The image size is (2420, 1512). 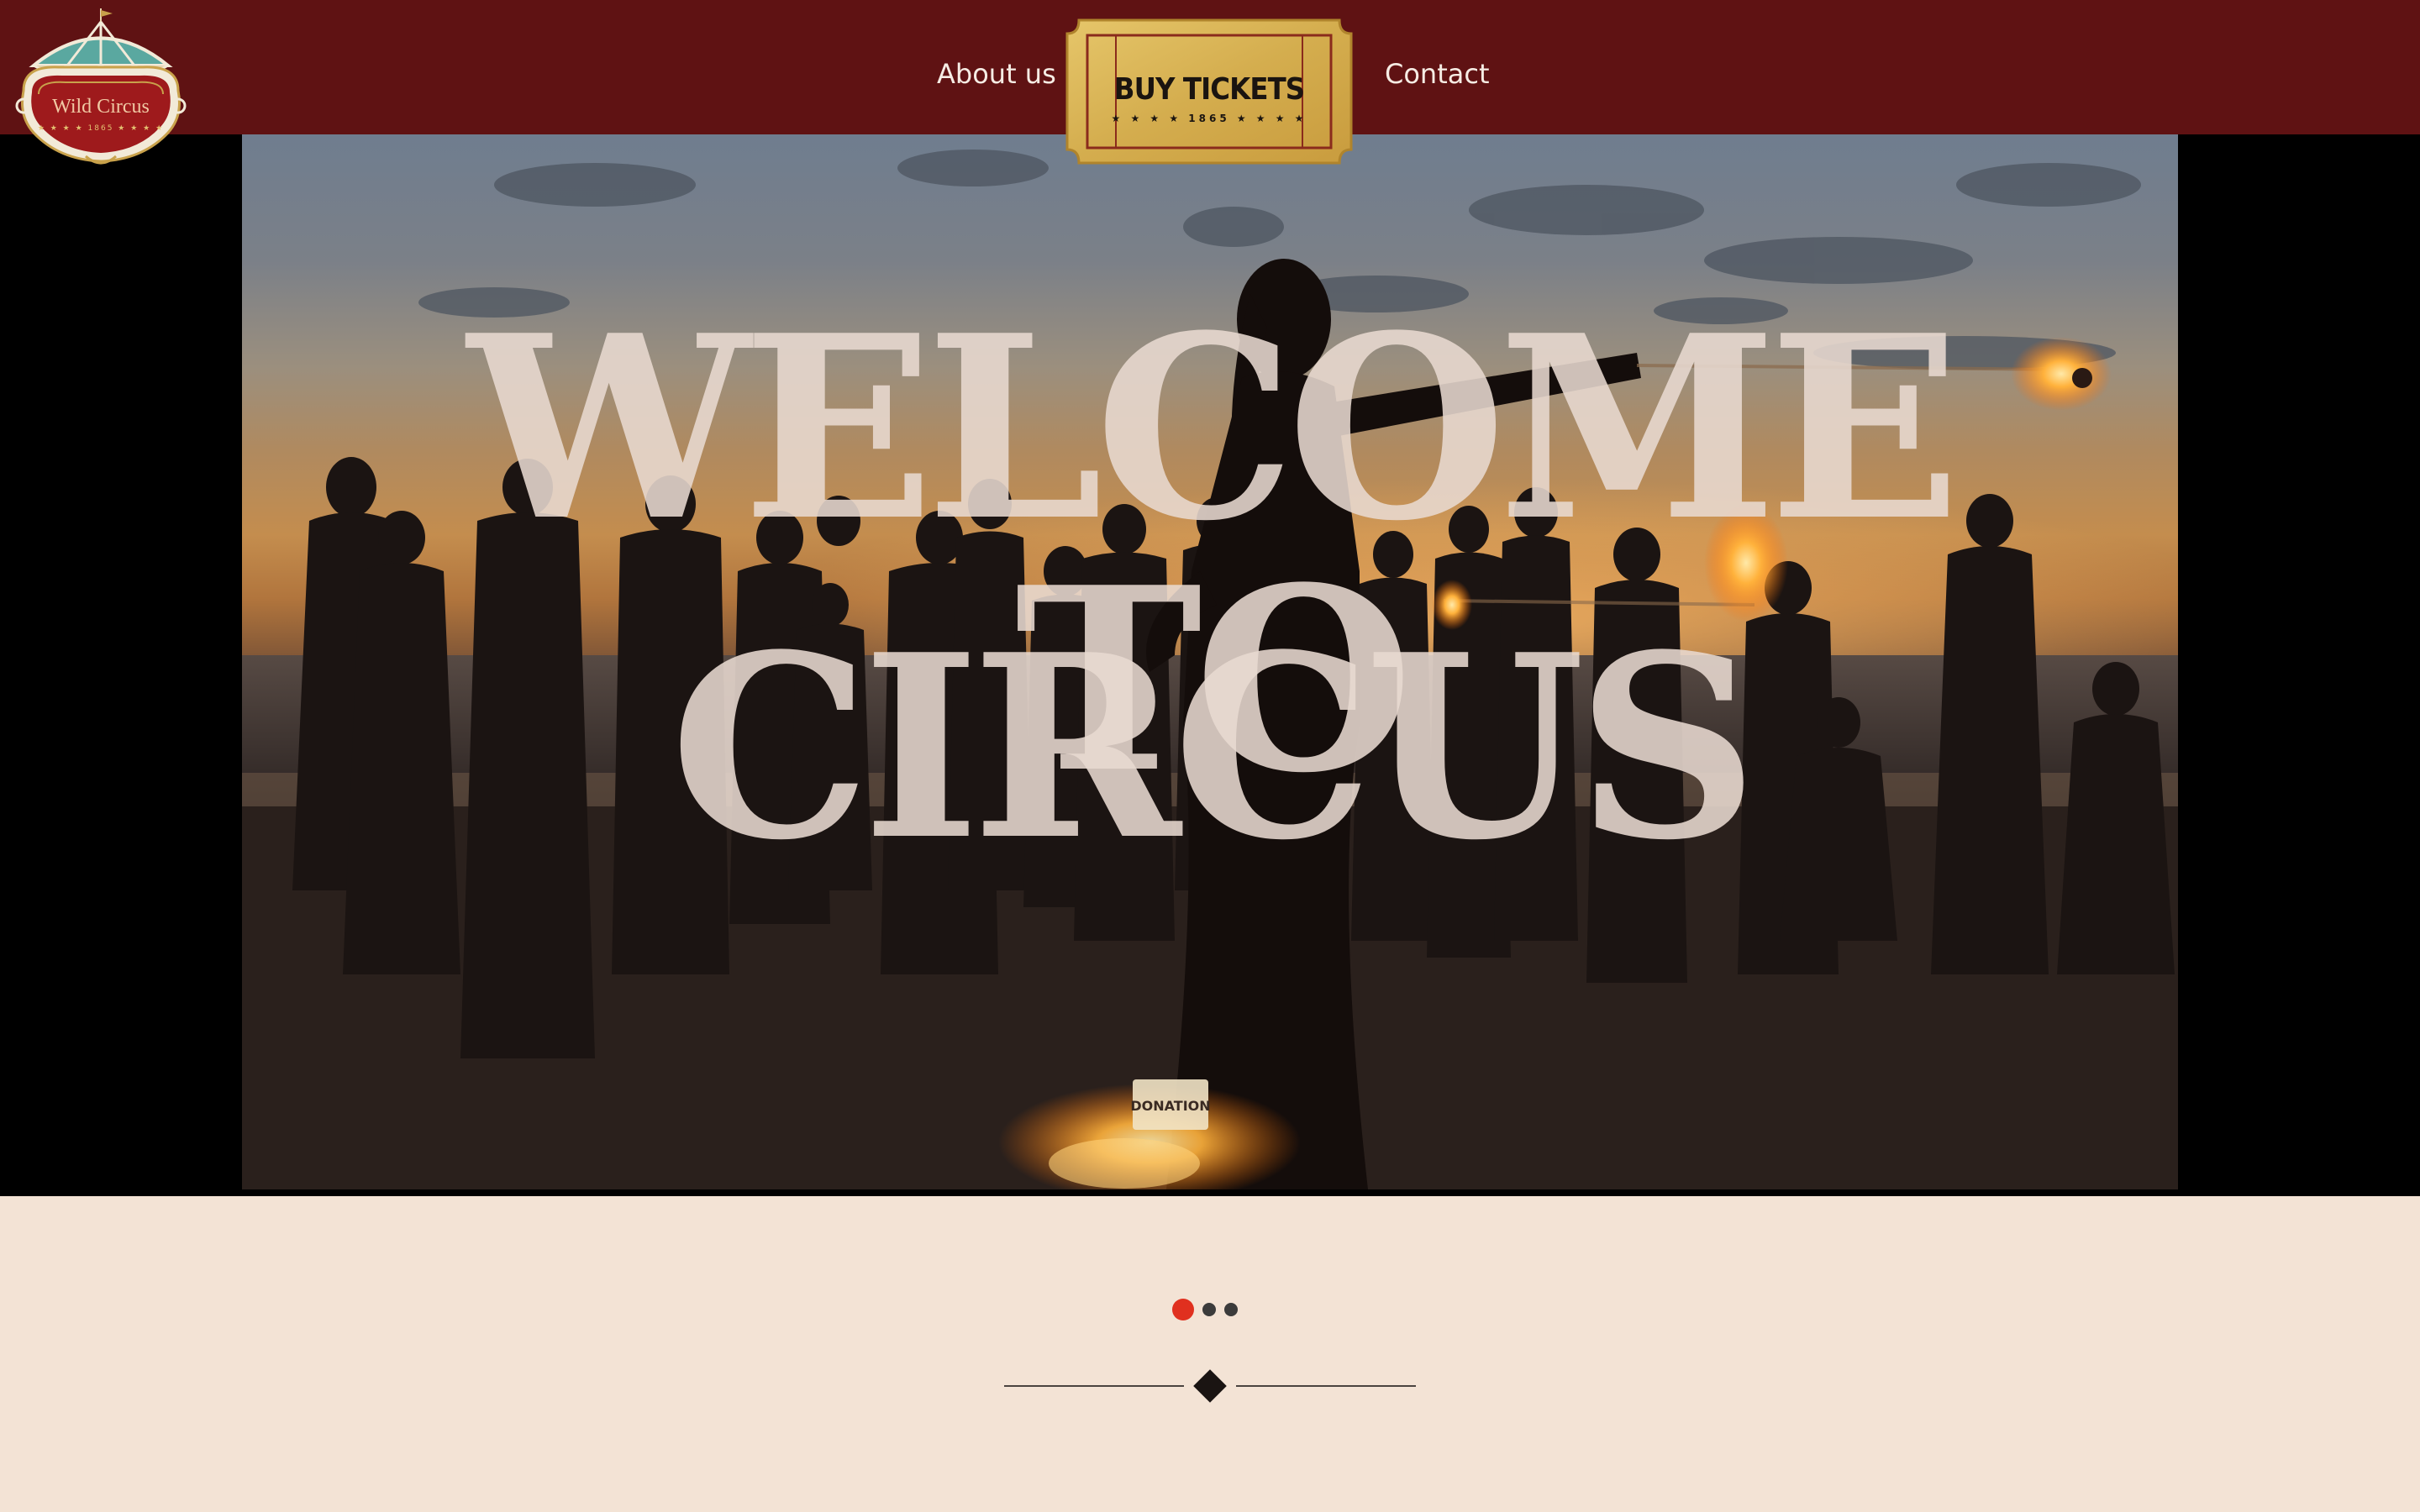 I want to click on carousel-pagination, so click(x=1205, y=1309).